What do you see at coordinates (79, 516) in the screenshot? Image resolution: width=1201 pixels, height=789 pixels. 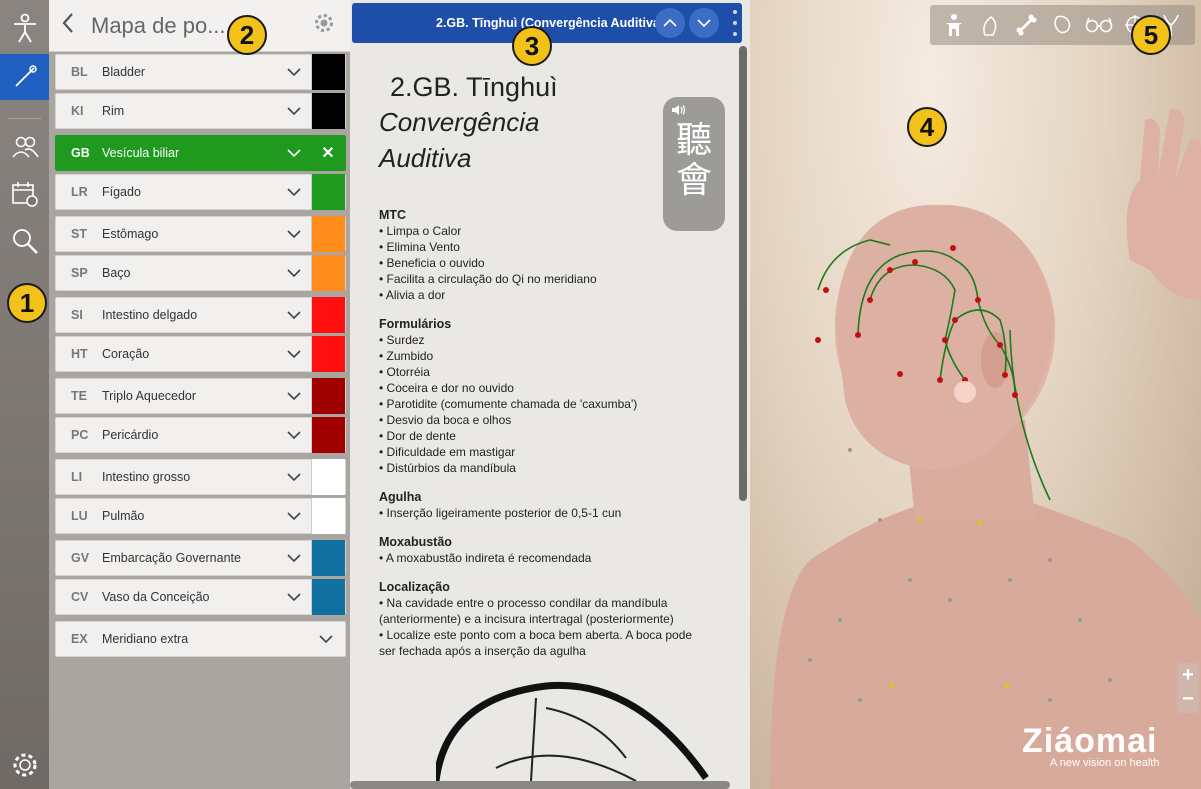 I see `meridian-abbr: LU` at bounding box center [79, 516].